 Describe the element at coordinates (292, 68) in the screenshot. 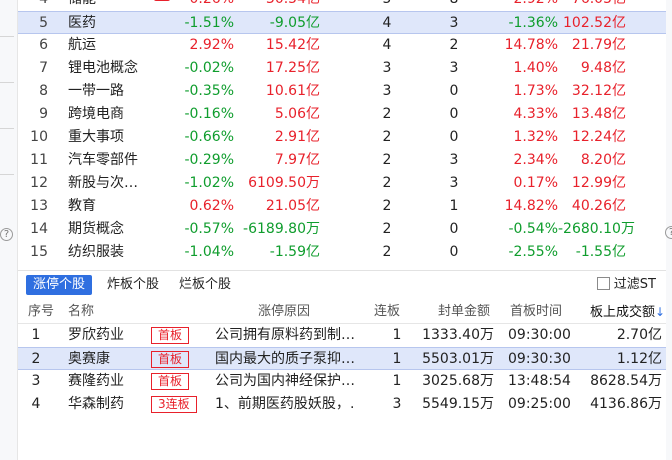

I see `sector-net-inflow: 17.25亿` at that location.